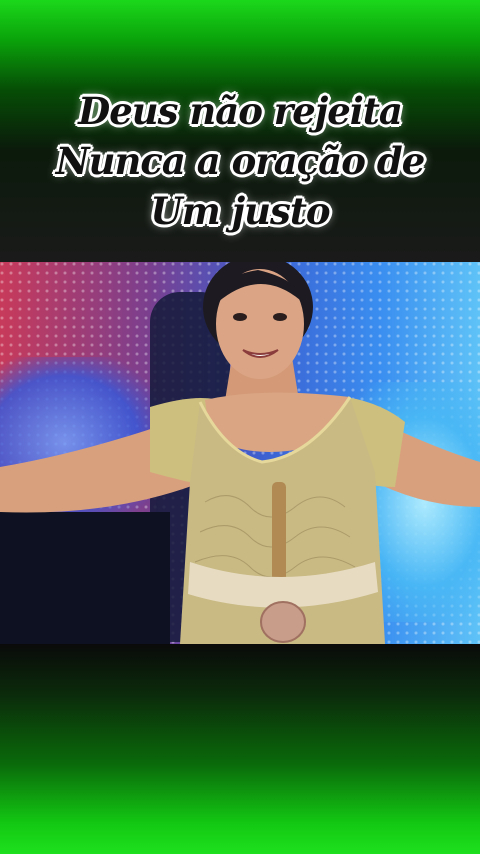  Describe the element at coordinates (240, 317) in the screenshot. I see `left-eye` at that location.